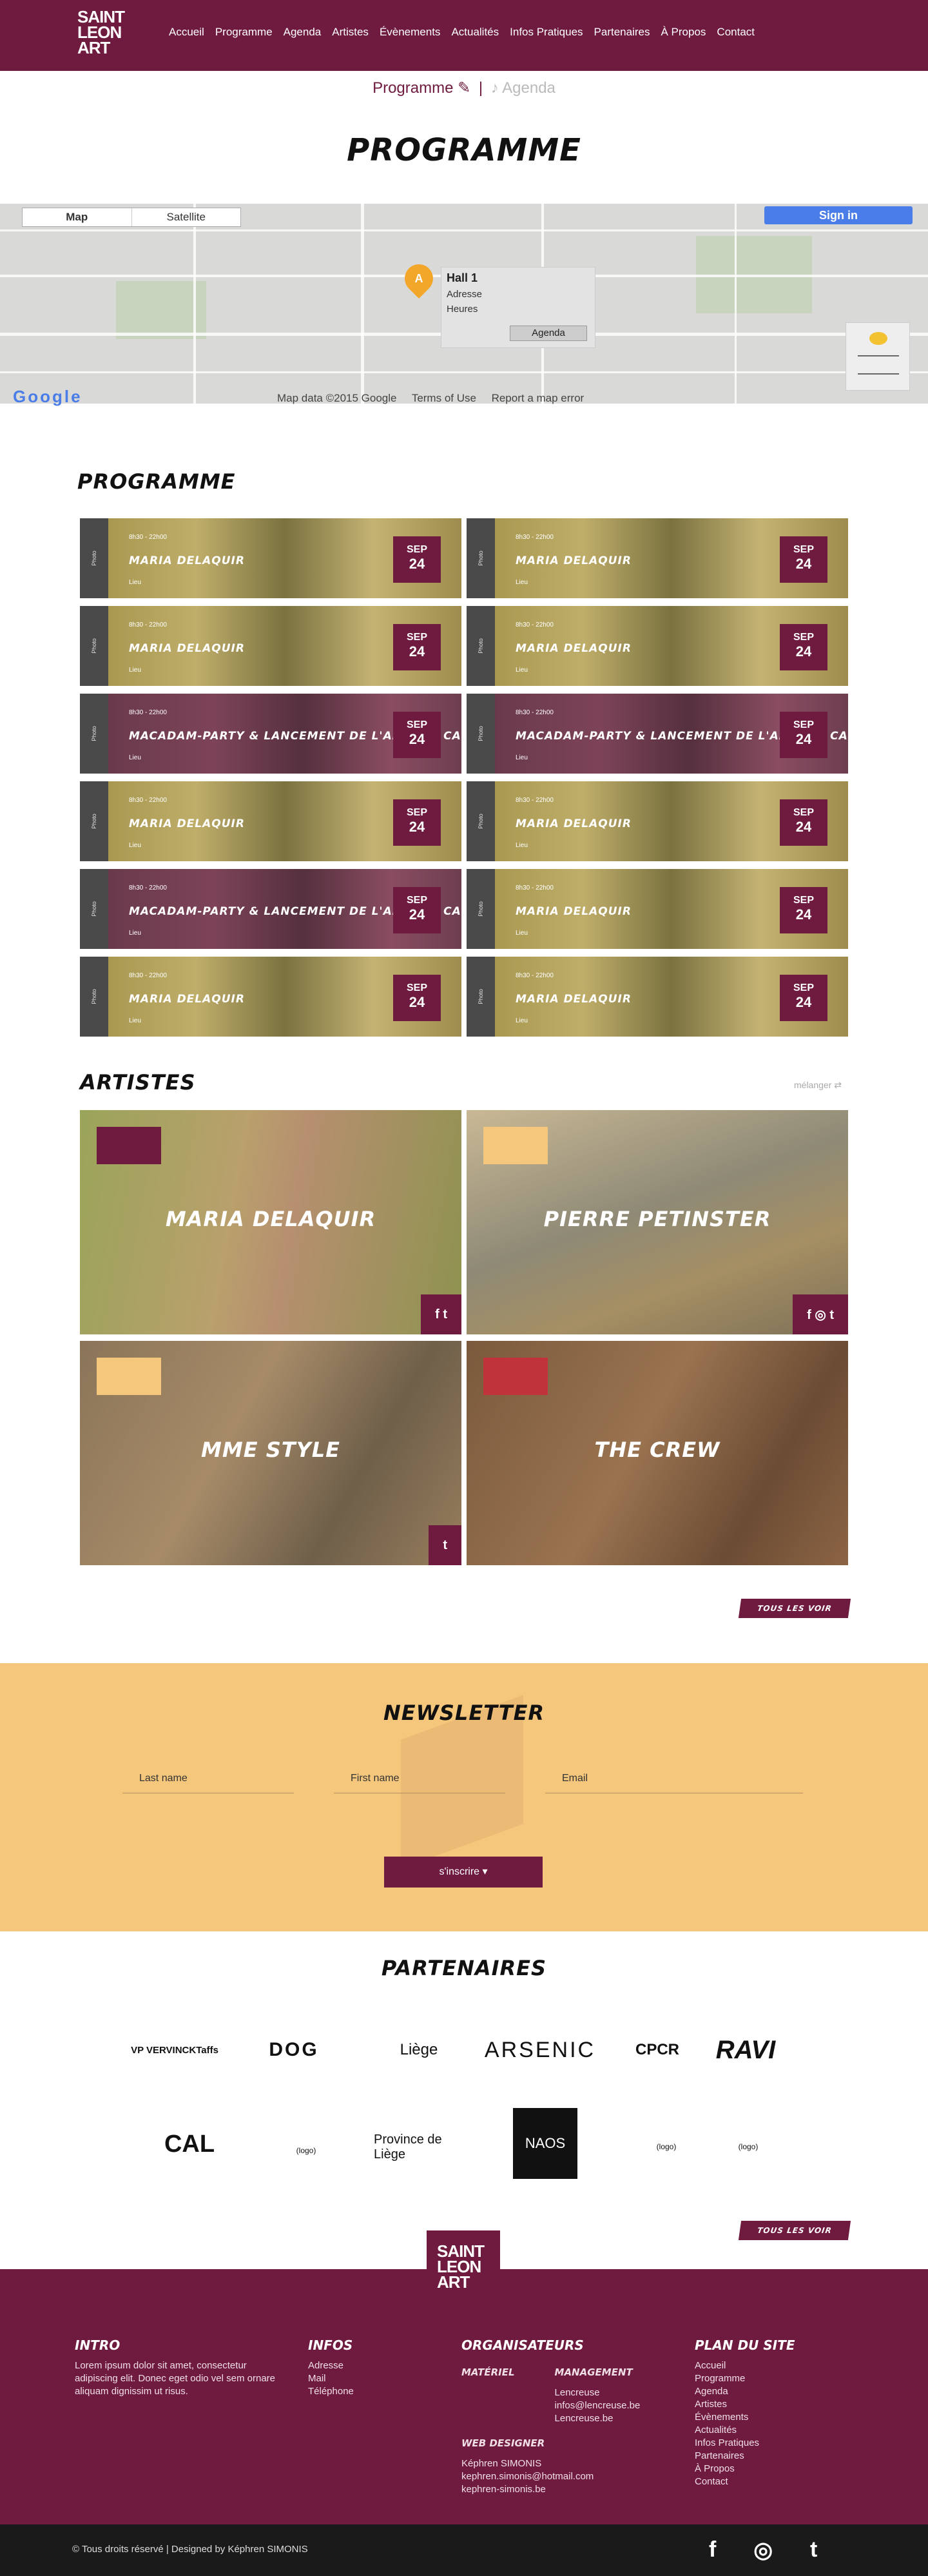  What do you see at coordinates (759, 2391) in the screenshot?
I see `sitemap-link: Agenda` at bounding box center [759, 2391].